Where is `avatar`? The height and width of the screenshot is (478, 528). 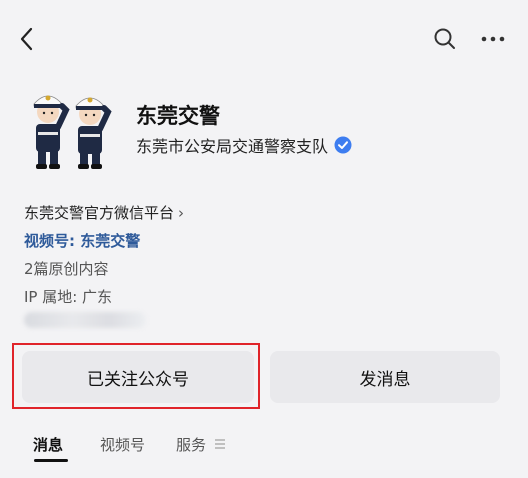 avatar is located at coordinates (72, 122).